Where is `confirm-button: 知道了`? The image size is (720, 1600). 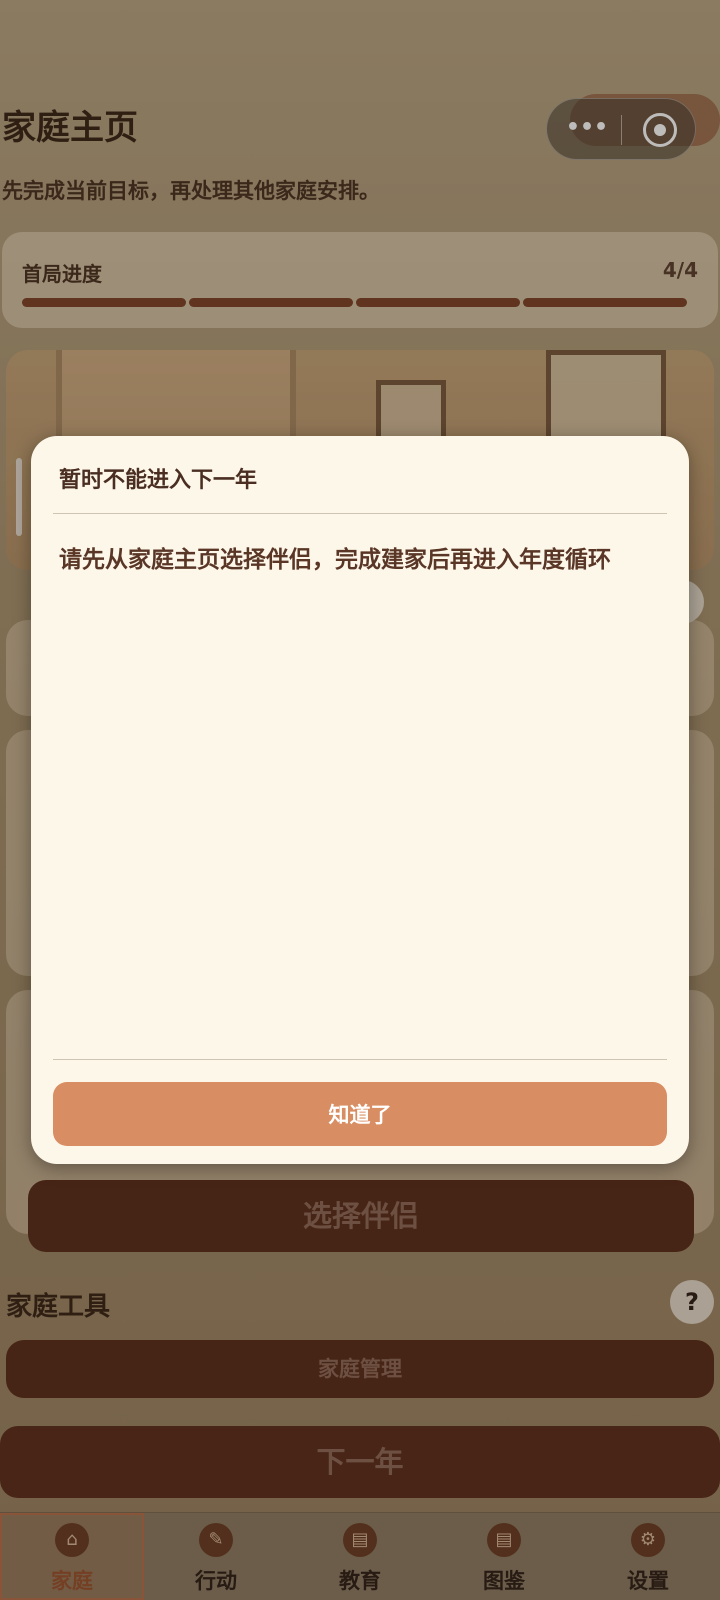 confirm-button: 知道了 is located at coordinates (360, 1114).